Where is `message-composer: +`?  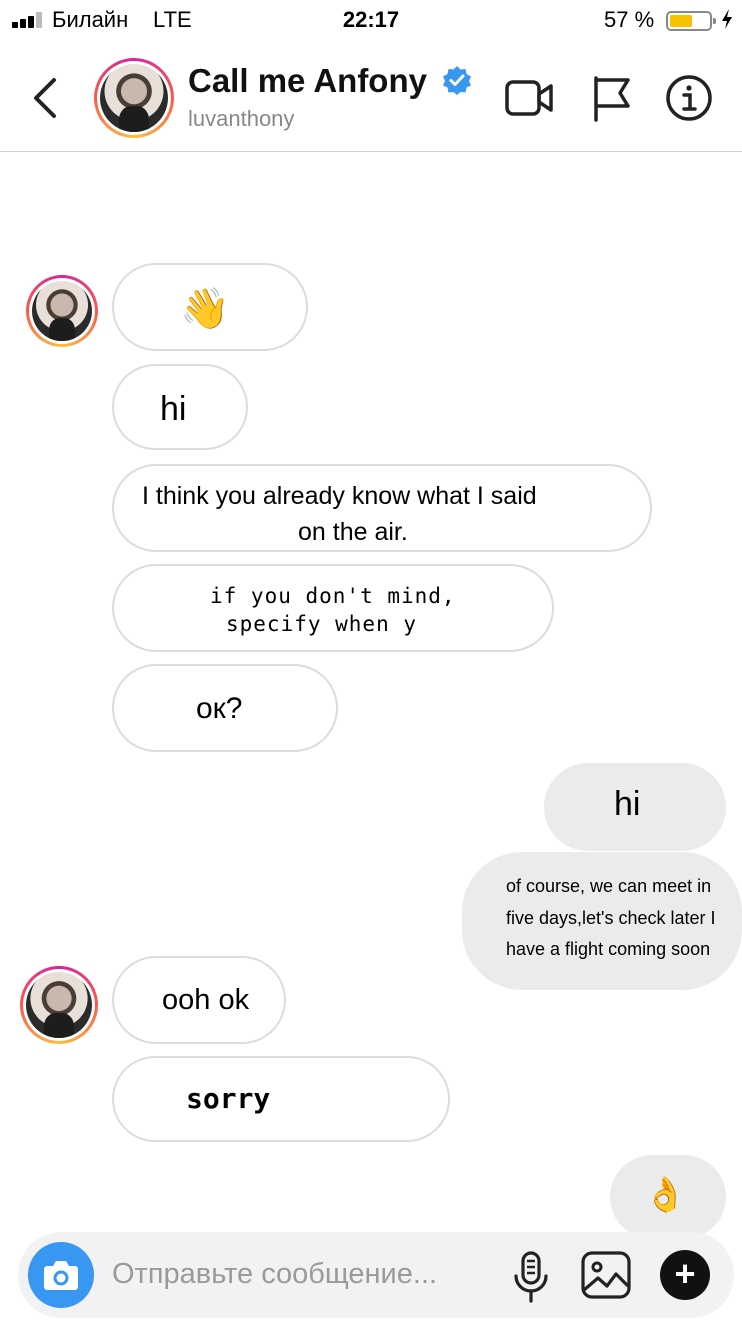 message-composer: + is located at coordinates (376, 1275).